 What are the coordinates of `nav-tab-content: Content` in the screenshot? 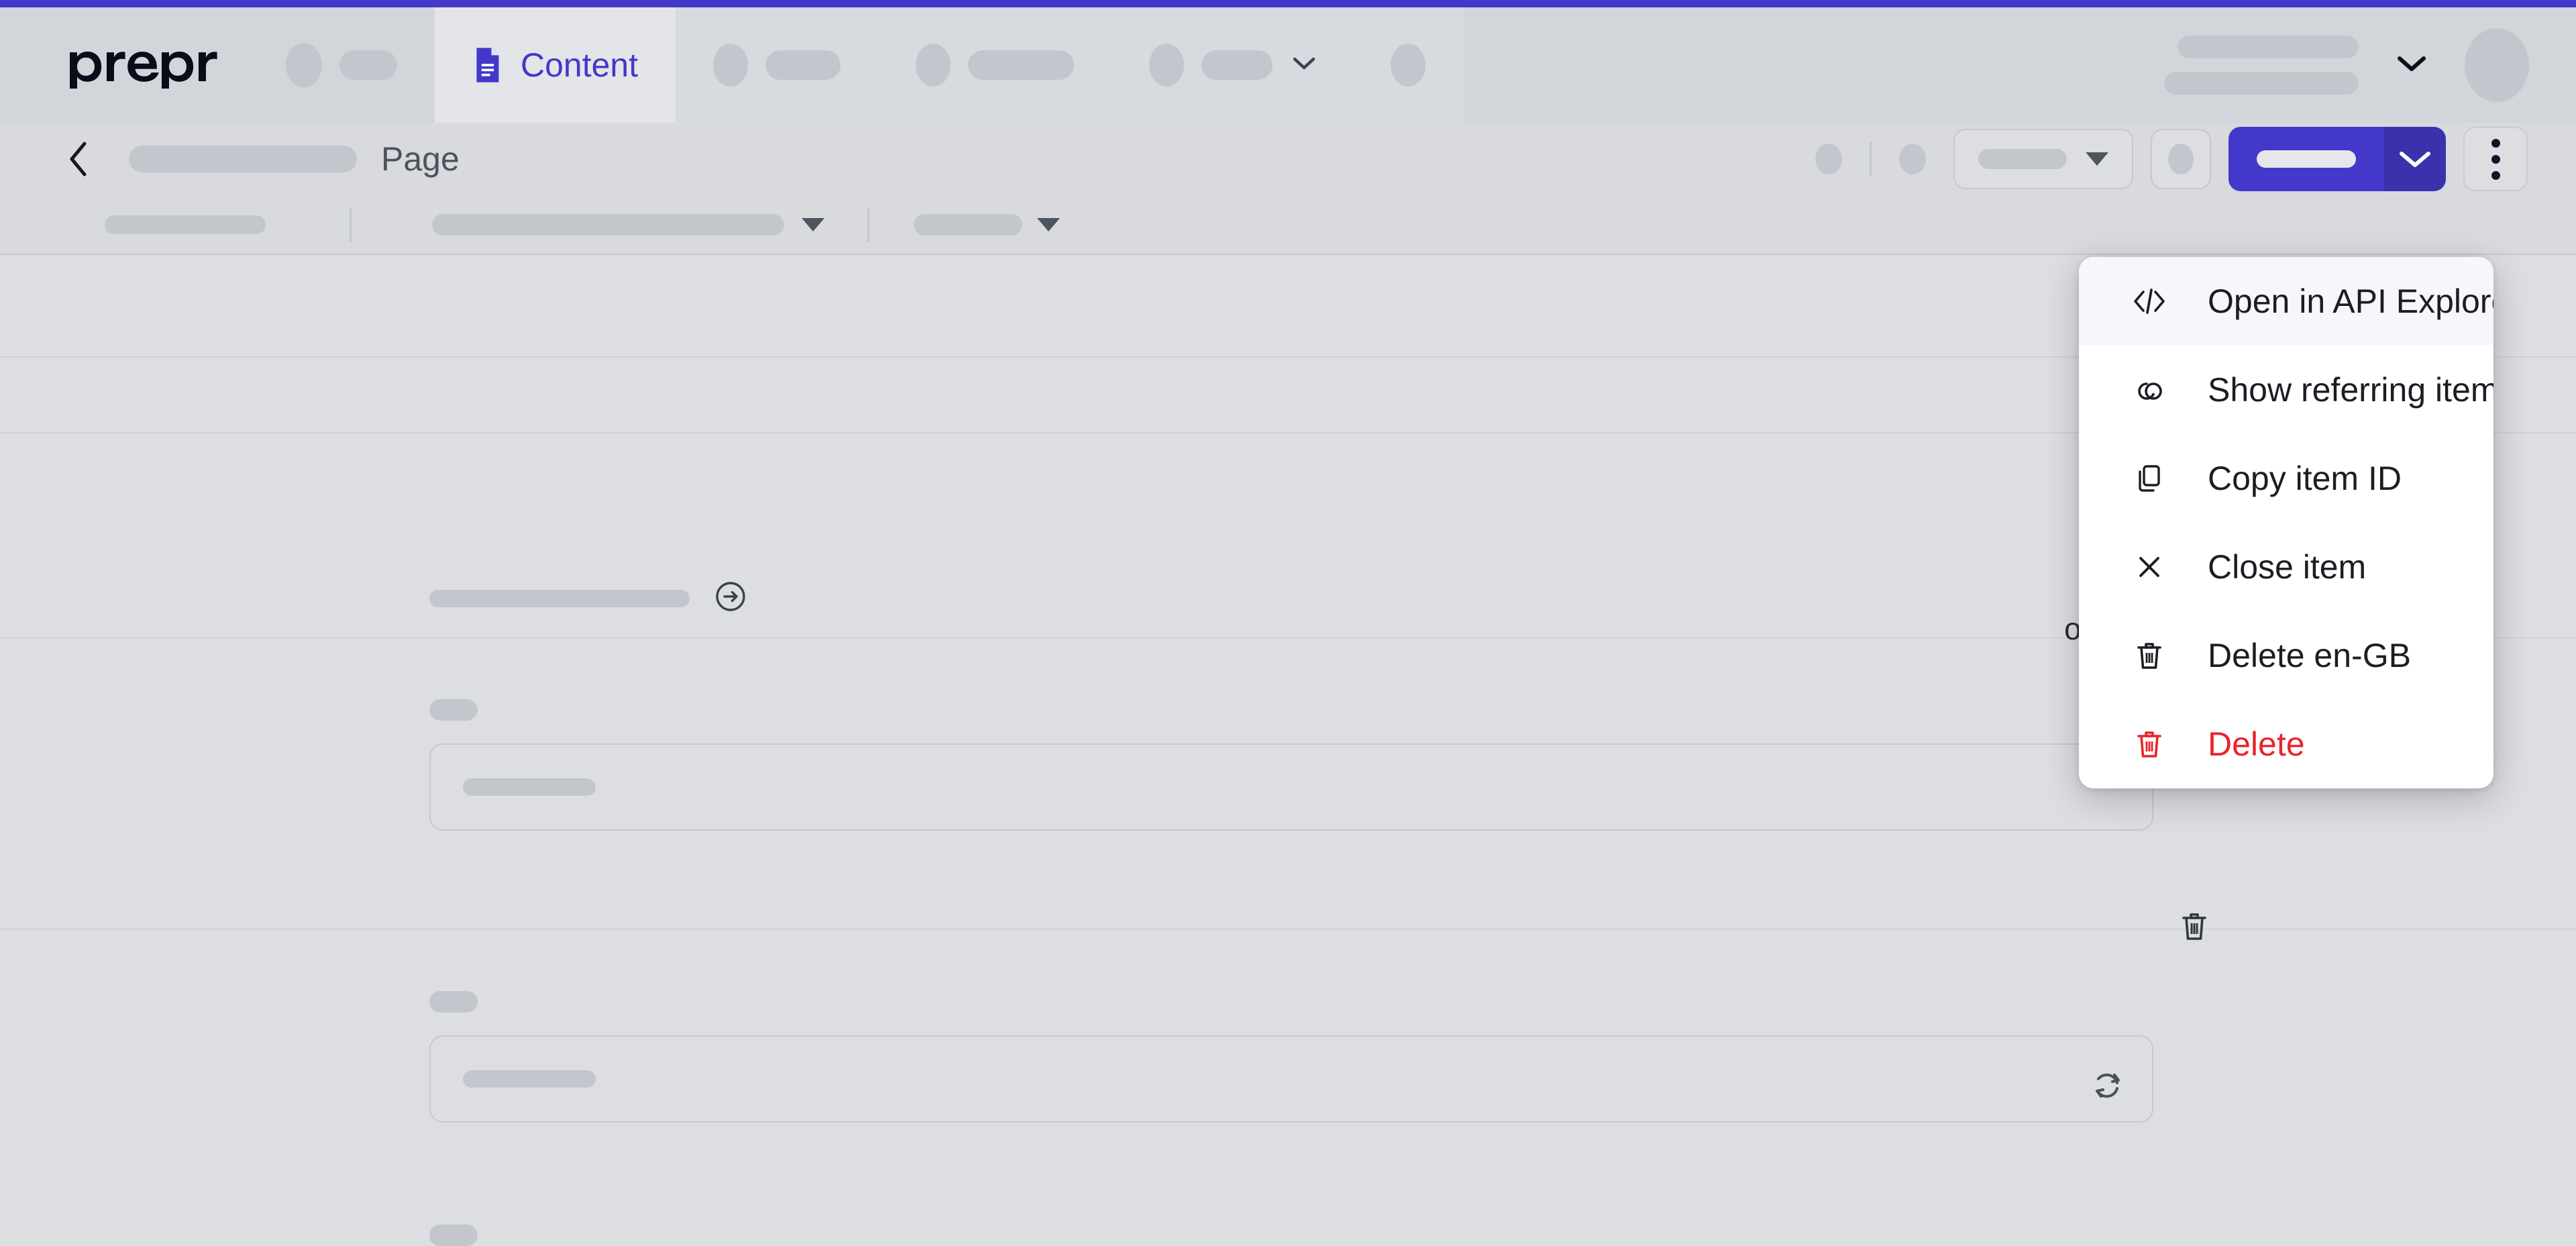 It's located at (555, 65).